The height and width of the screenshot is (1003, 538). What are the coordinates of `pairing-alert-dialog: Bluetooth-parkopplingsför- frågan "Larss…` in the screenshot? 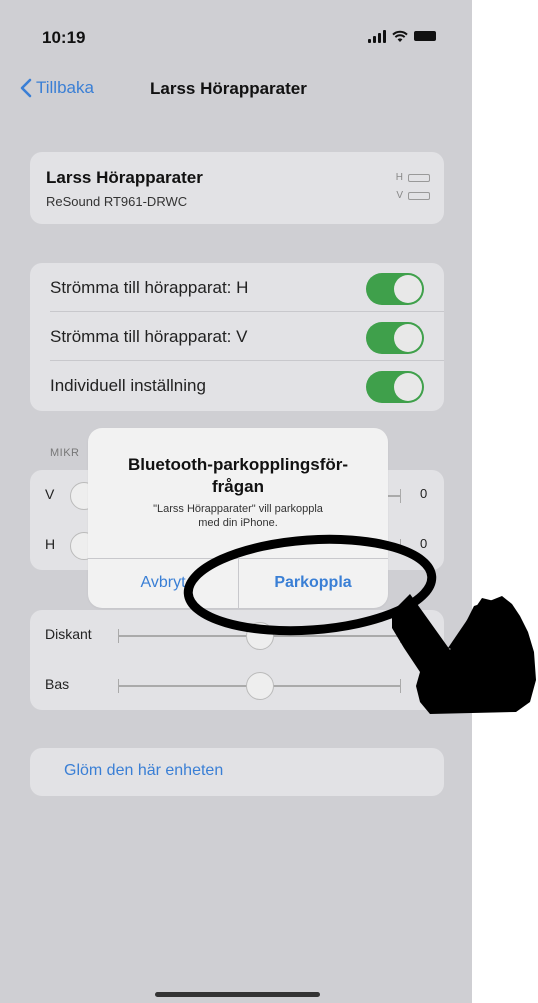 It's located at (238, 518).